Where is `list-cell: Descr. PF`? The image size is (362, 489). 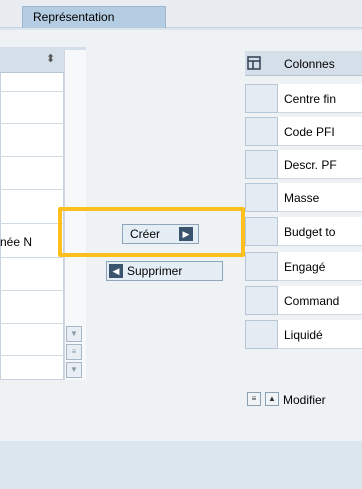 list-cell: Descr. PF is located at coordinates (320, 164).